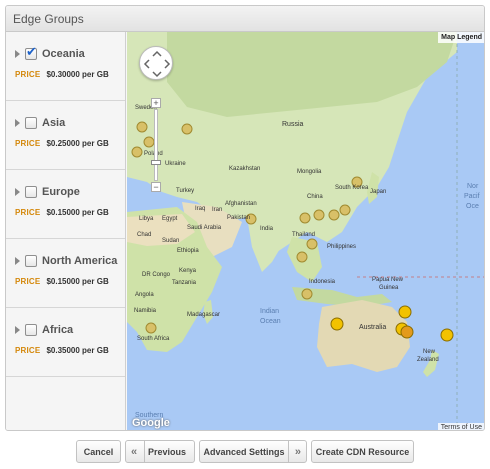 This screenshot has height=469, width=490. Describe the element at coordinates (312, 74) in the screenshot. I see `siberia-forest` at that location.